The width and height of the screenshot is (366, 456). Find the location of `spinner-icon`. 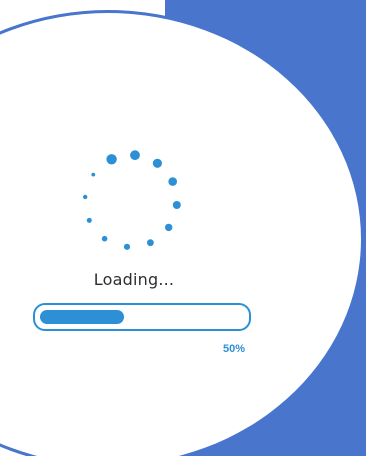

spinner-icon is located at coordinates (131, 201).